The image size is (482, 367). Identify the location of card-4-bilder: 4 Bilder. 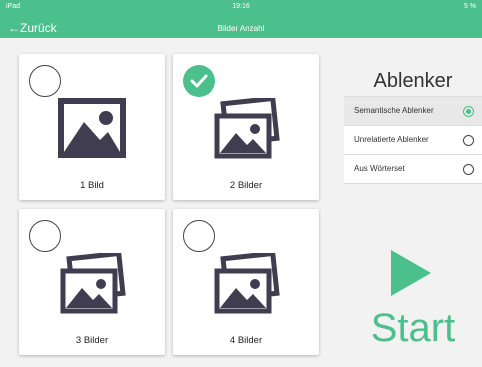
(246, 282).